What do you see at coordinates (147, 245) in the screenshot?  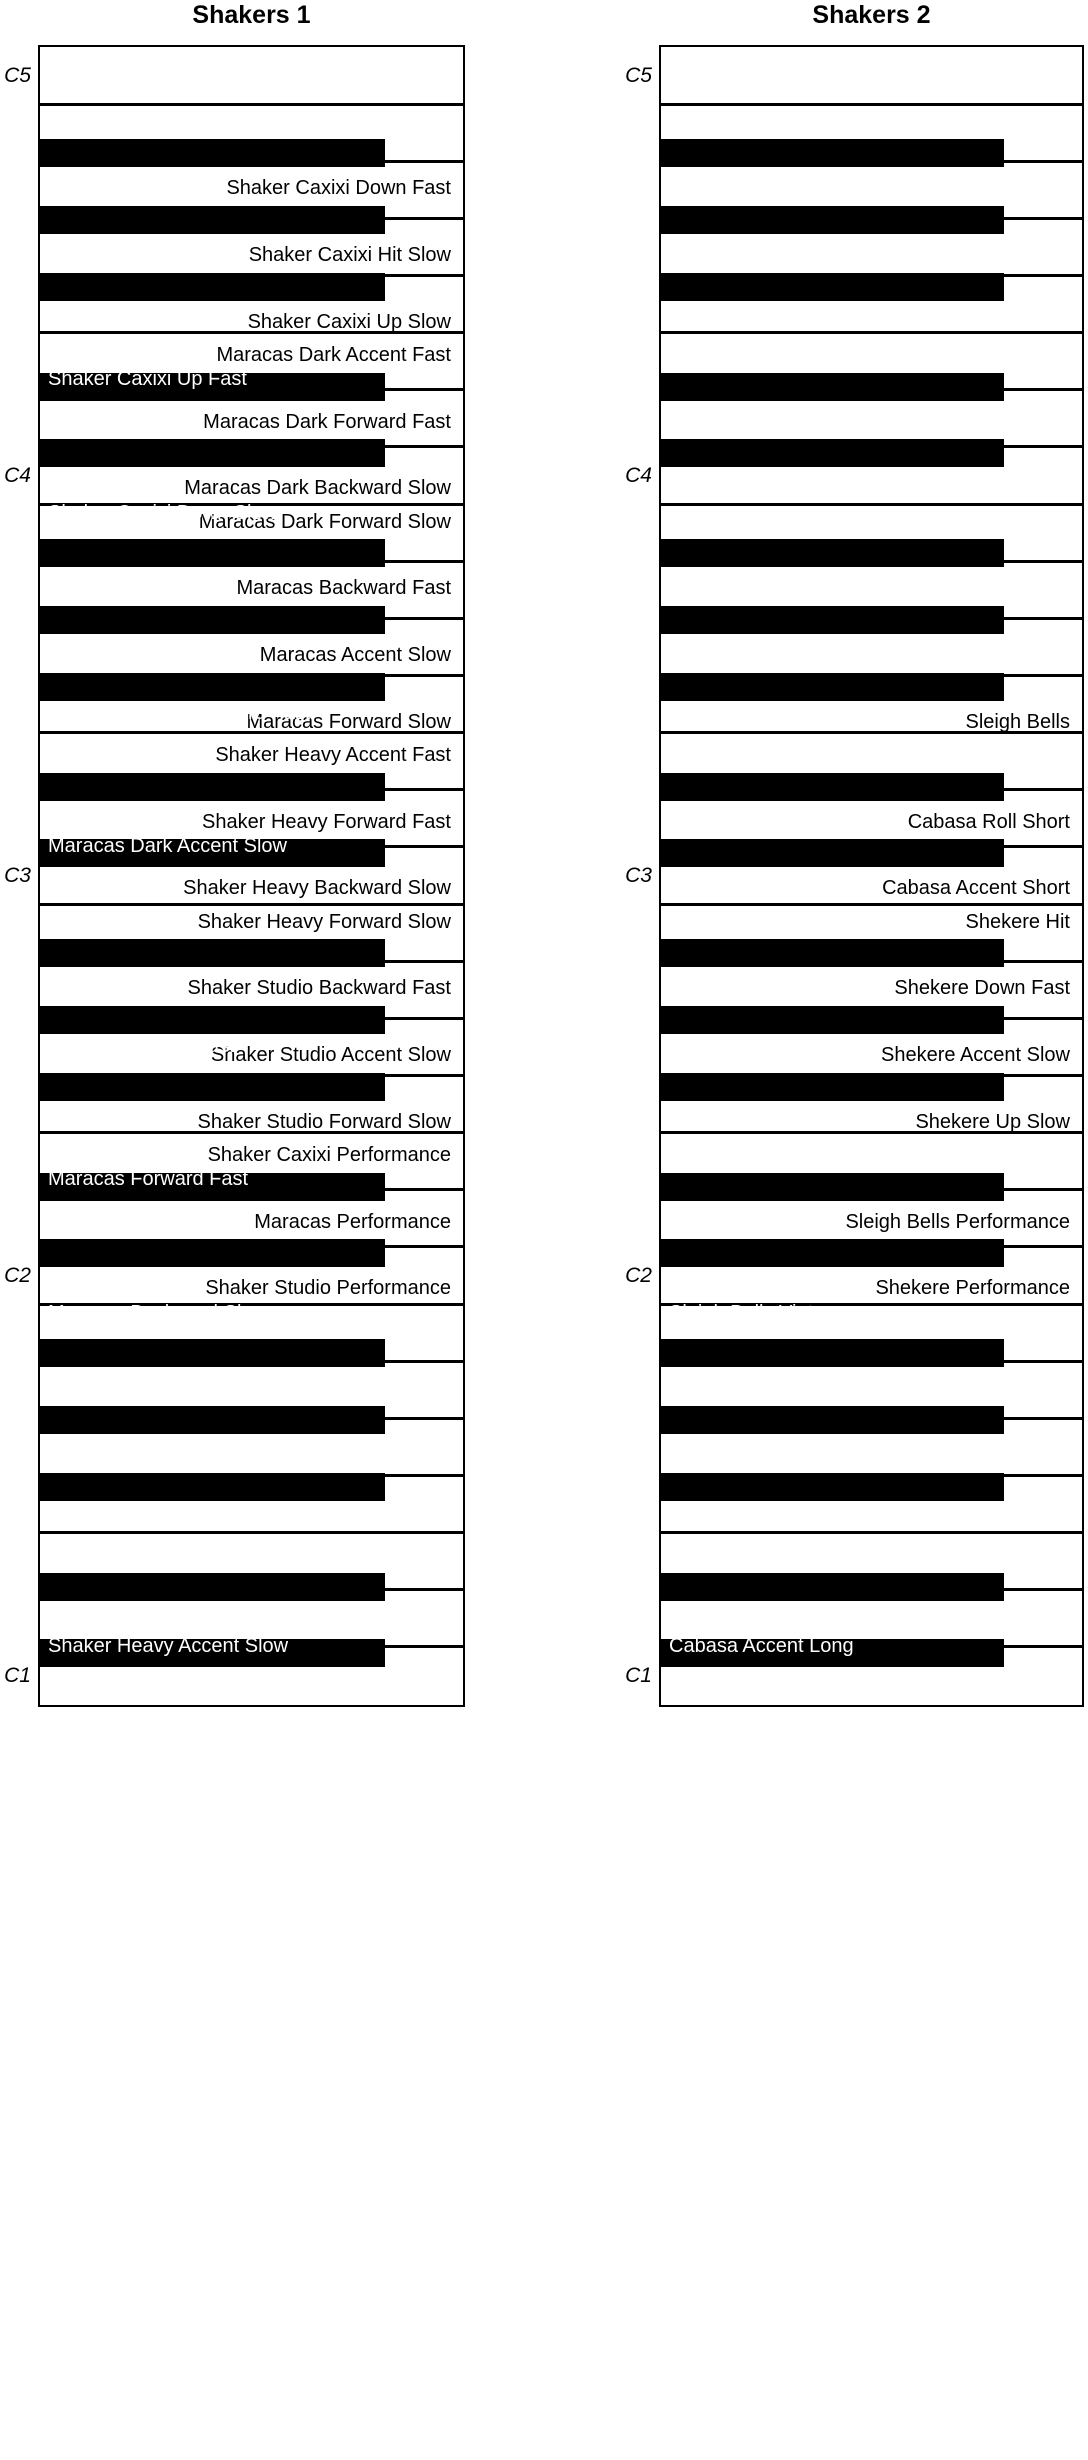 I see `key-label: Shaker Caxixi Hit Fast` at bounding box center [147, 245].